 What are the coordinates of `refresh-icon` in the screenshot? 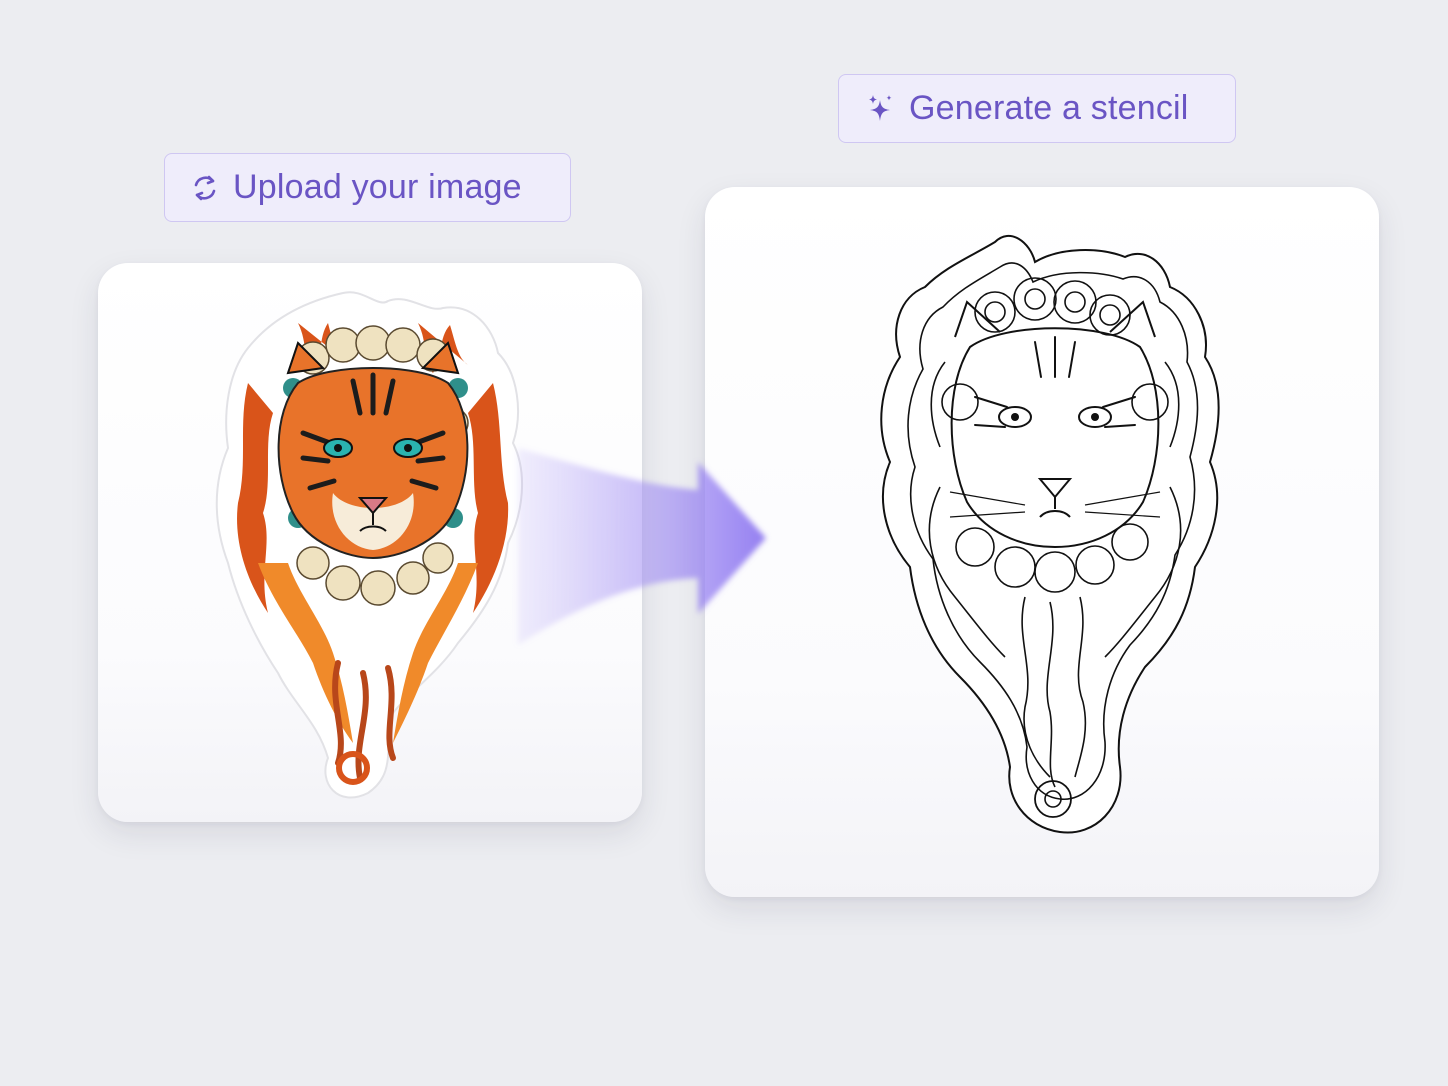 It's located at (205, 188).